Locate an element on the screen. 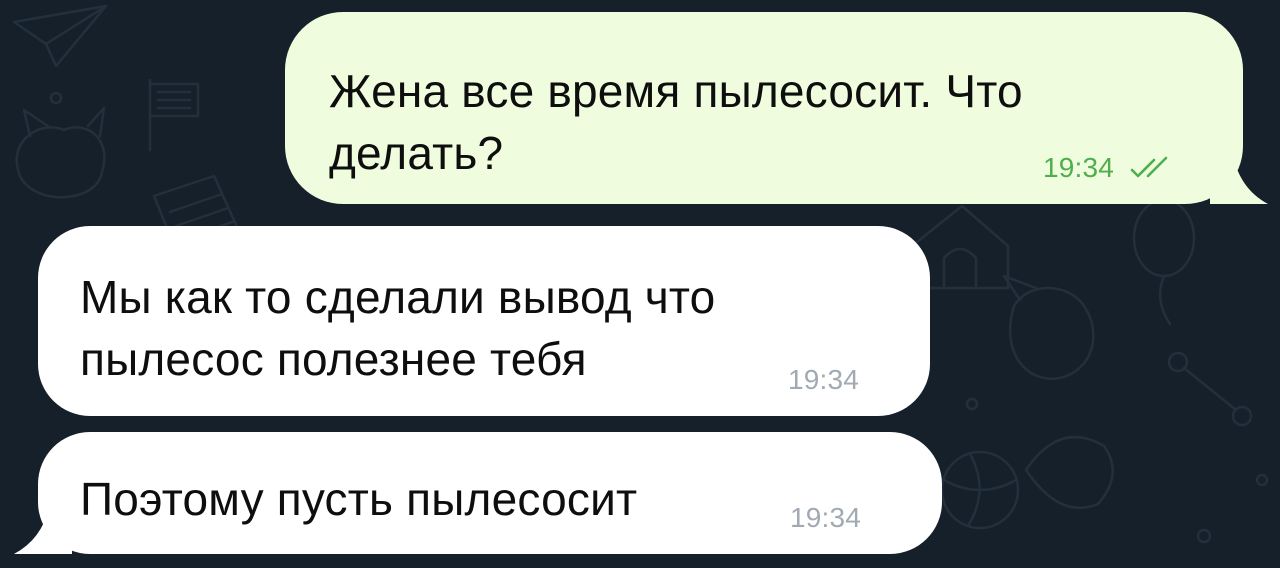  message-meta: 19:34 is located at coordinates (1109, 168).